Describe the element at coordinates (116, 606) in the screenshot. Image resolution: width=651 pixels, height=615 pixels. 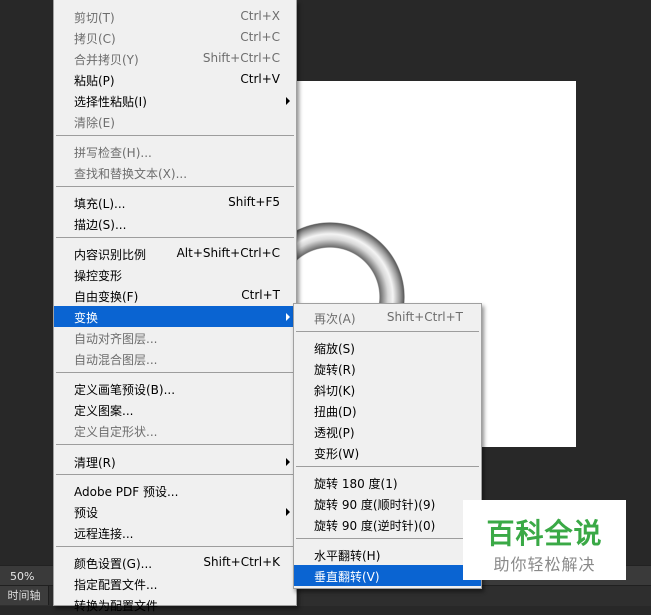
I see `menu-item-label: 转换为配置文件` at that location.